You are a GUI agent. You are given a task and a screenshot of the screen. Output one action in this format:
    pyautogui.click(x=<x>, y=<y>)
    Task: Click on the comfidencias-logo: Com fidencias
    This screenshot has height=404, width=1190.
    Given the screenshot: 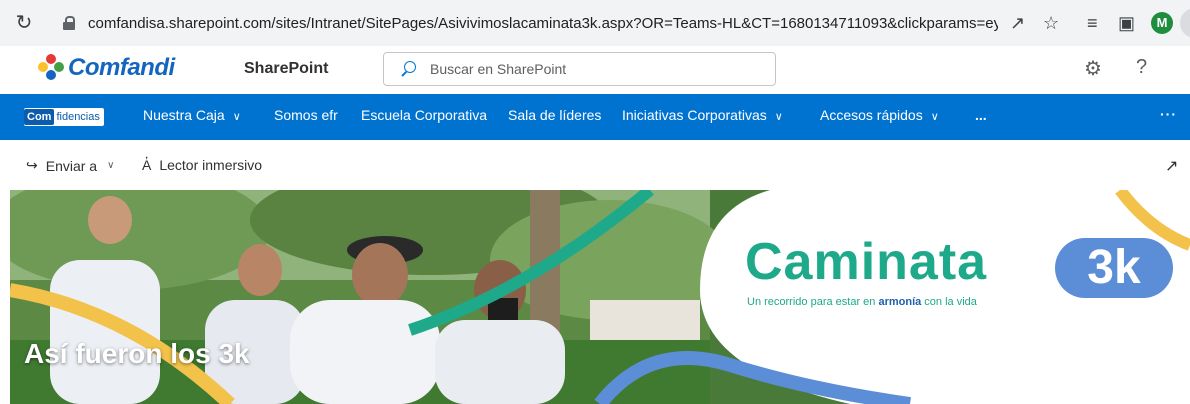 What is the action you would take?
    pyautogui.click(x=64, y=117)
    